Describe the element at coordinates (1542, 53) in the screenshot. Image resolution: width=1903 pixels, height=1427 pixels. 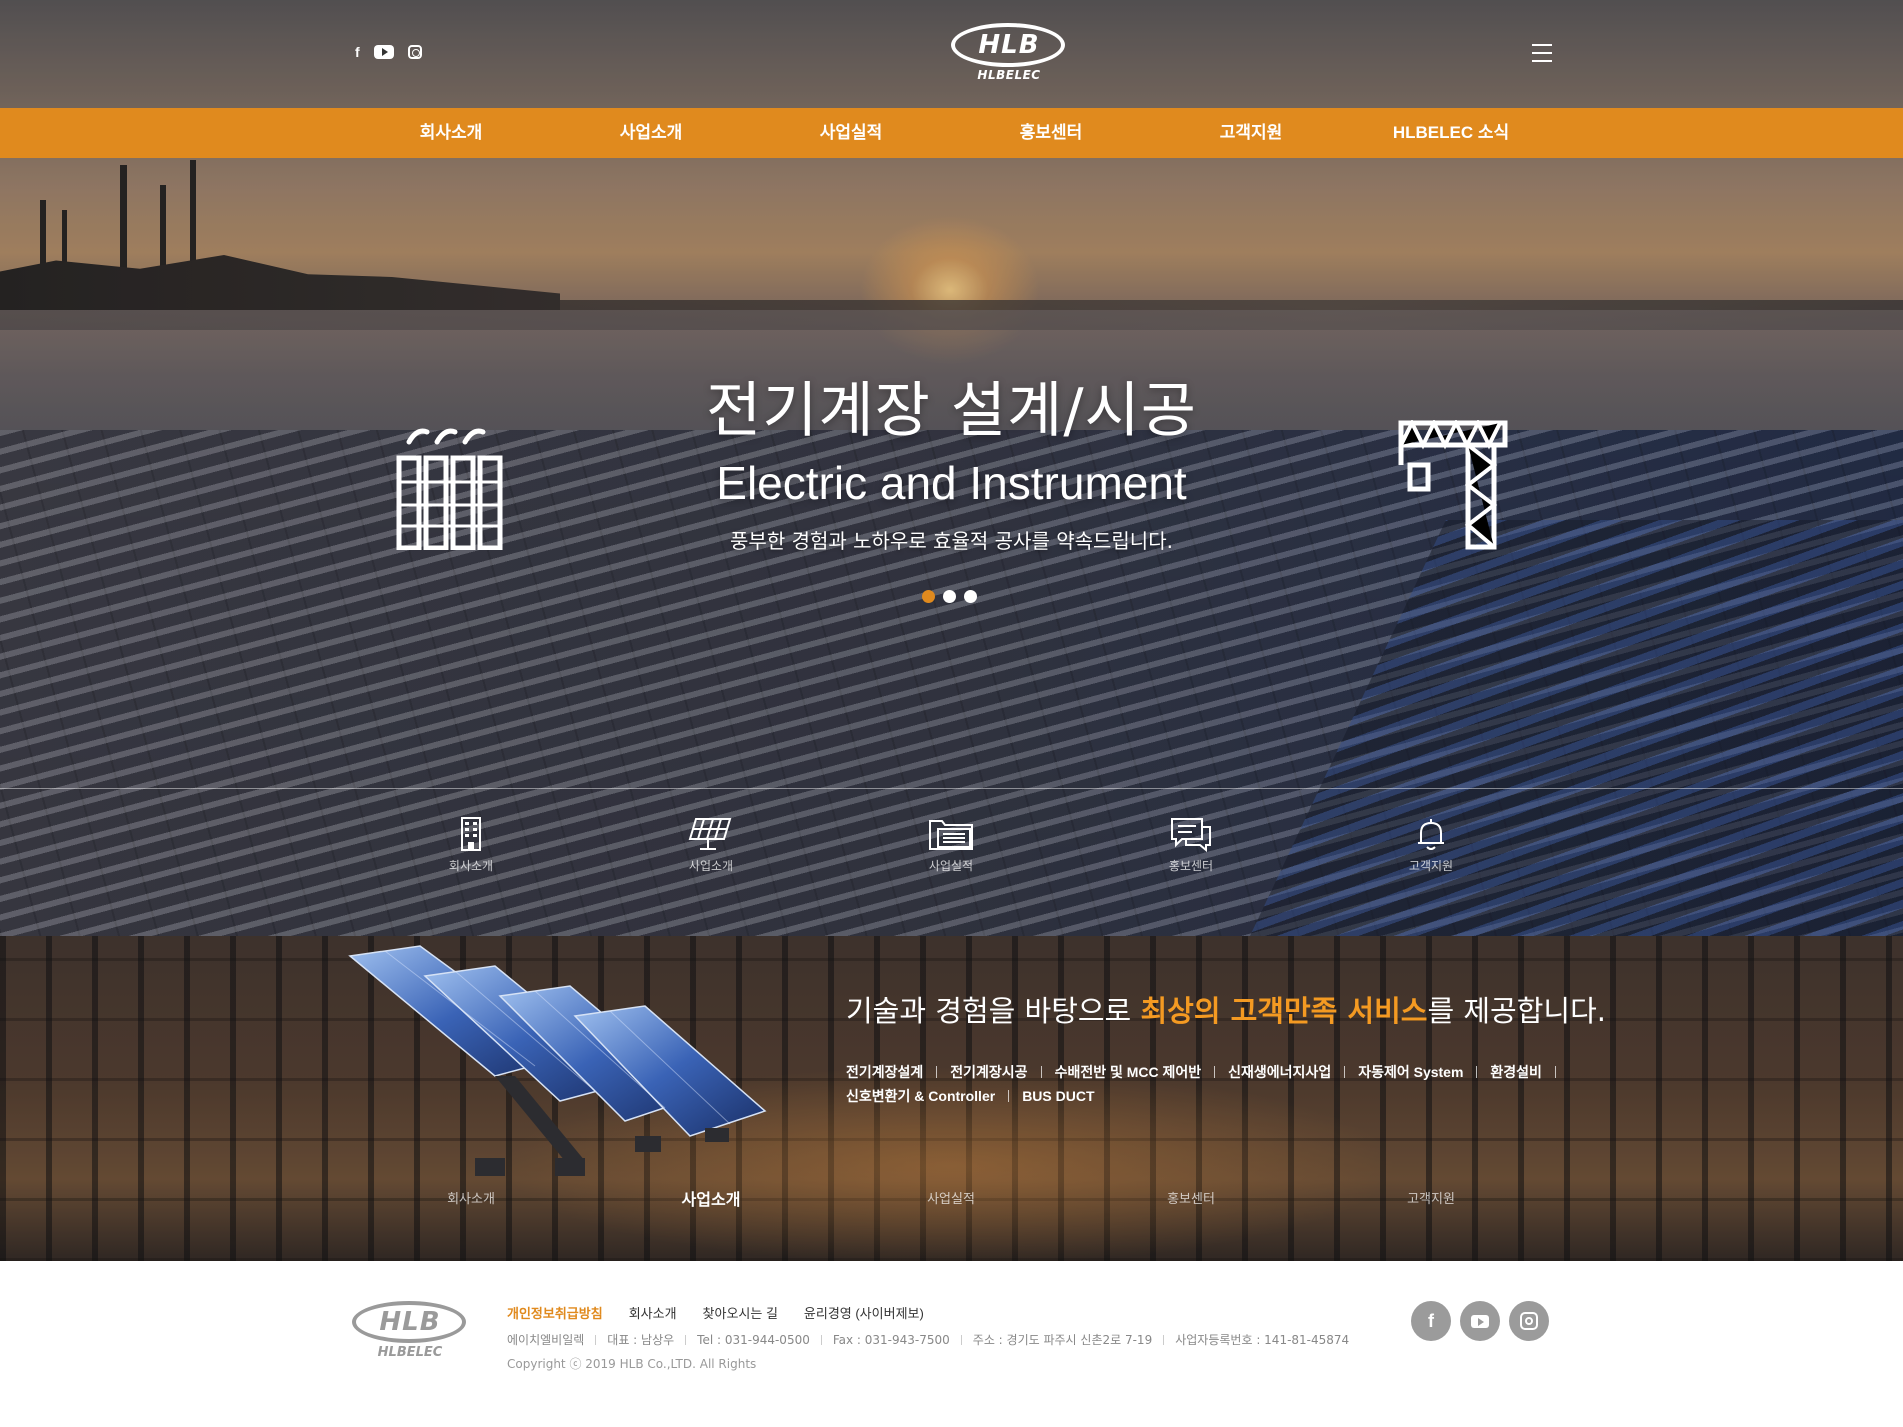
I see `hamburger-icon` at that location.